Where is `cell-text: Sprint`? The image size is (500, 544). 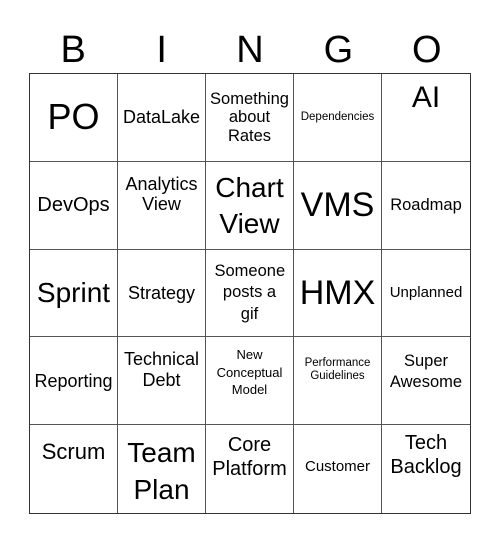
cell-text: Sprint is located at coordinates (73, 293).